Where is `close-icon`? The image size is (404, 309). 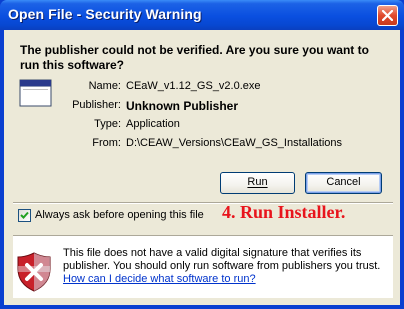 close-icon is located at coordinates (387, 15).